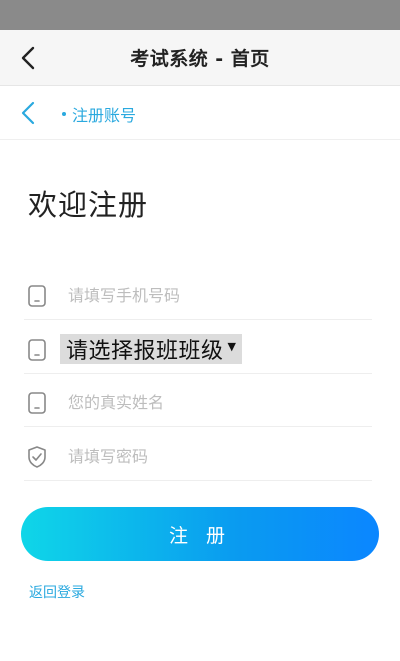 The height and width of the screenshot is (661, 400). What do you see at coordinates (200, 15) in the screenshot?
I see `status-bar` at bounding box center [200, 15].